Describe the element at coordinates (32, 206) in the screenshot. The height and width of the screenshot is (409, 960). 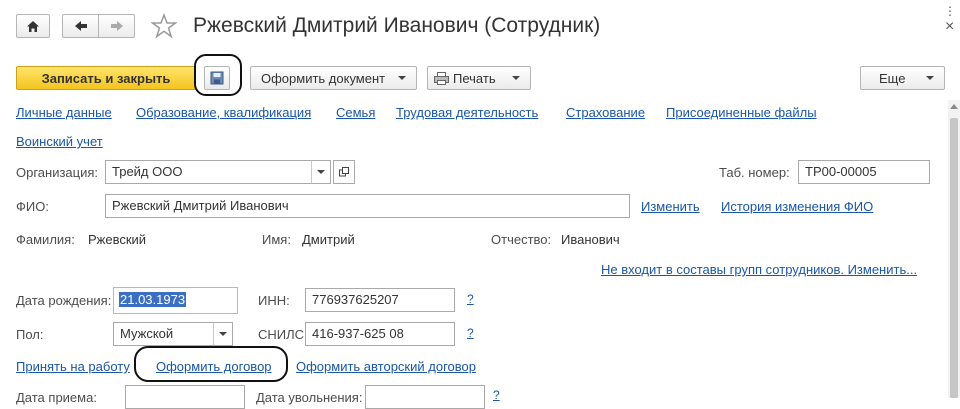
I see `fio-label: ФИО:` at that location.